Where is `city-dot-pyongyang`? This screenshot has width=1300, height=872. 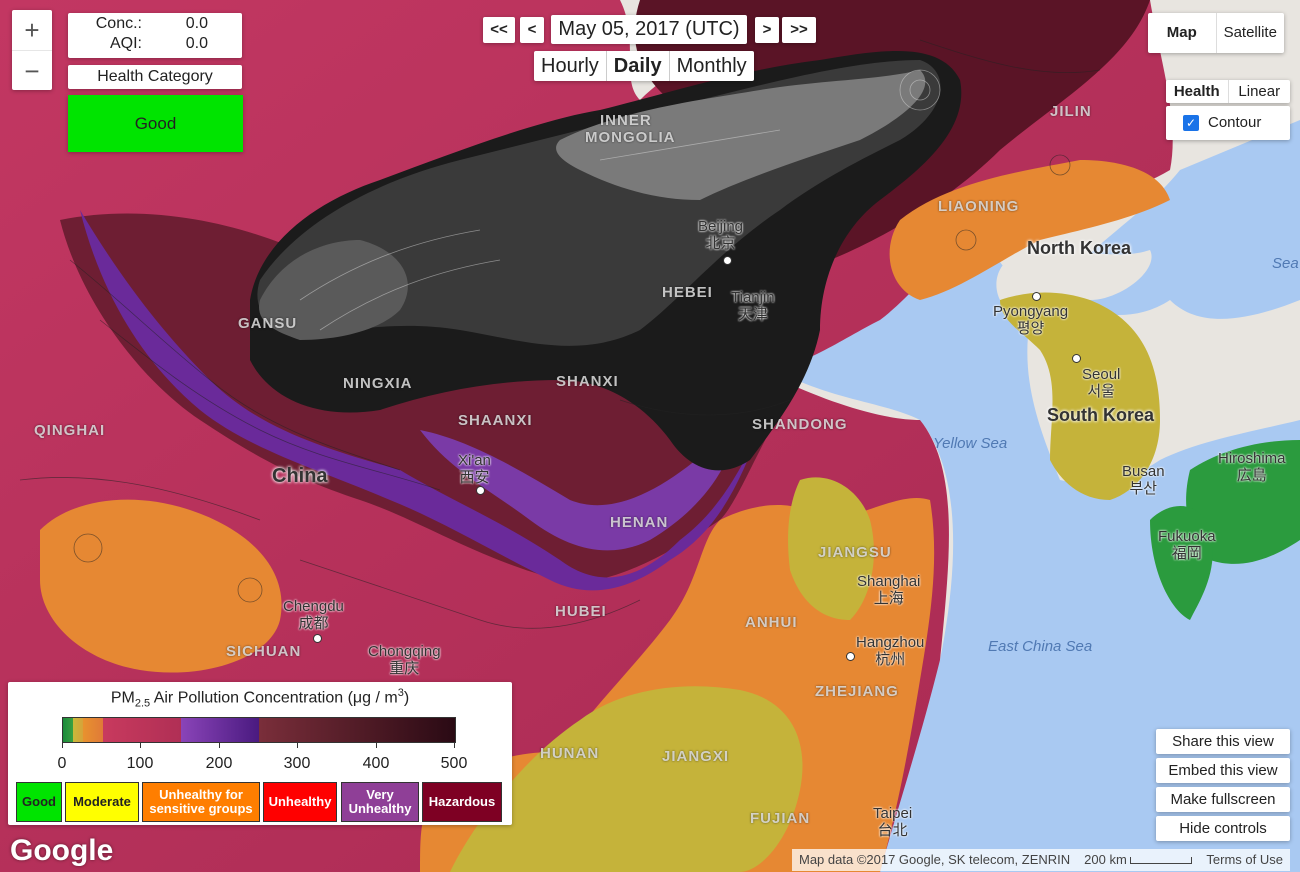 city-dot-pyongyang is located at coordinates (1036, 296).